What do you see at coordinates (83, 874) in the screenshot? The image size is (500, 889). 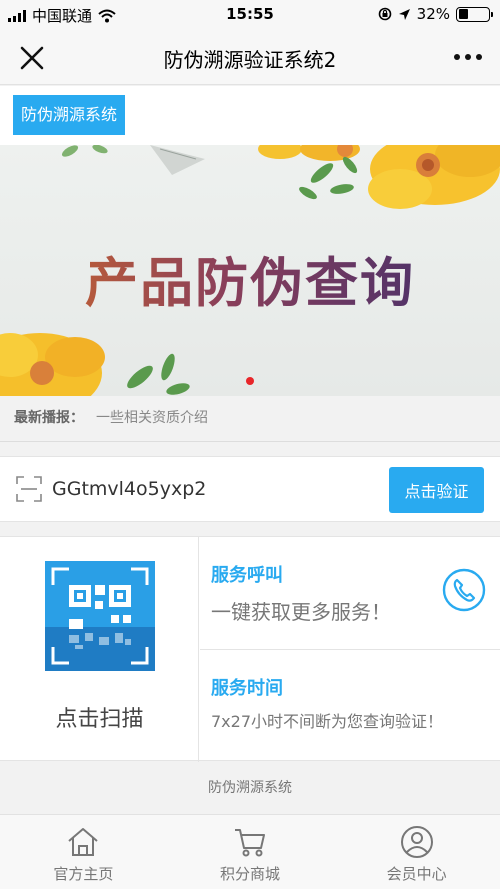 I see `tab-home-label: 官方主页` at bounding box center [83, 874].